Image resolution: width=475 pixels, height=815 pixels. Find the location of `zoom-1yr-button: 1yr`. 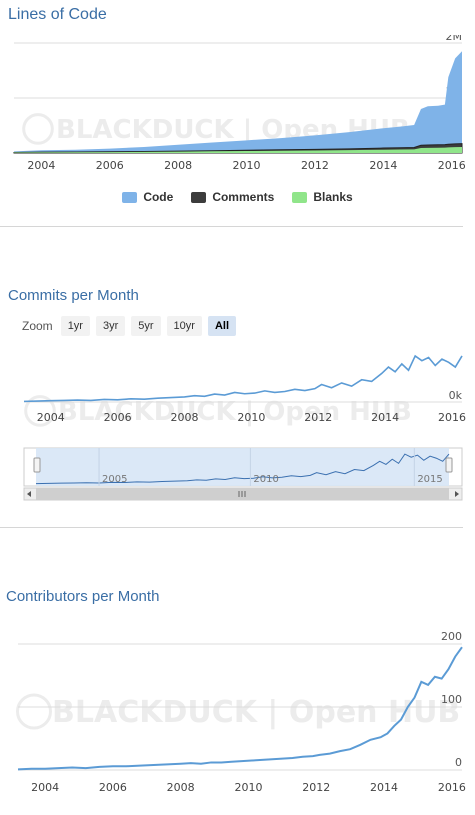

zoom-1yr-button: 1yr is located at coordinates (75, 326).